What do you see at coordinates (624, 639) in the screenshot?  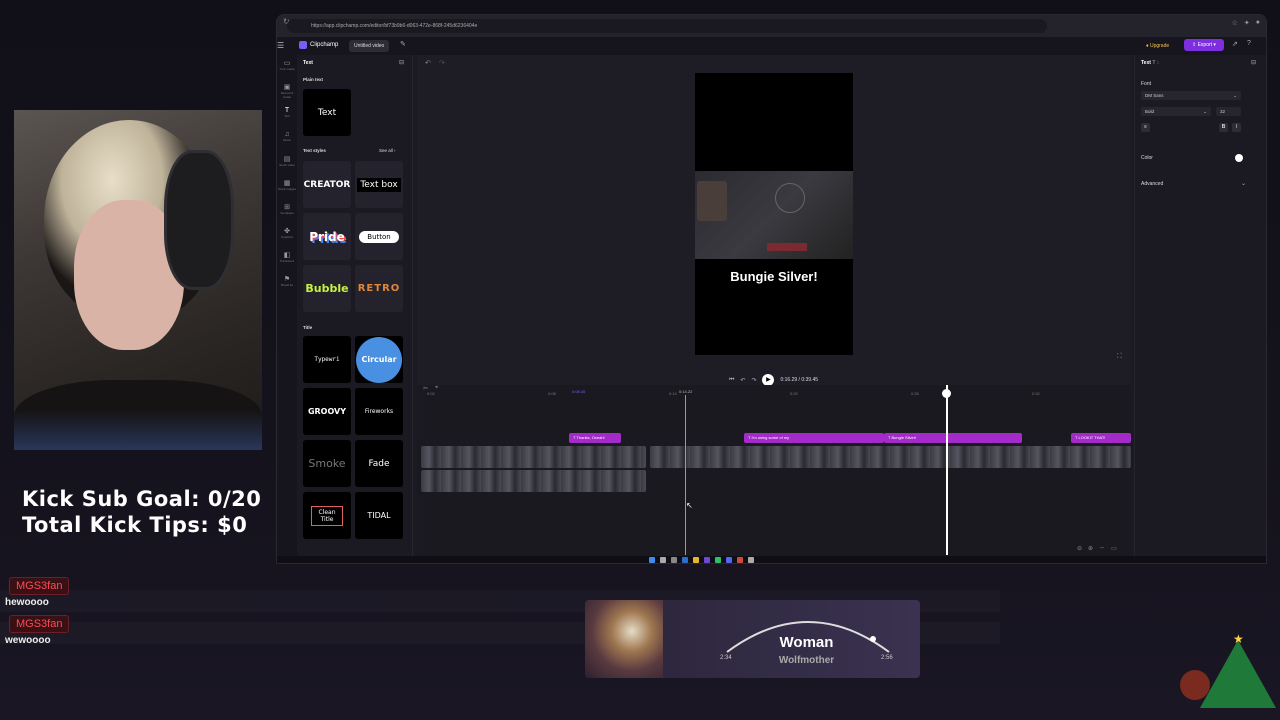 I see `album-art` at bounding box center [624, 639].